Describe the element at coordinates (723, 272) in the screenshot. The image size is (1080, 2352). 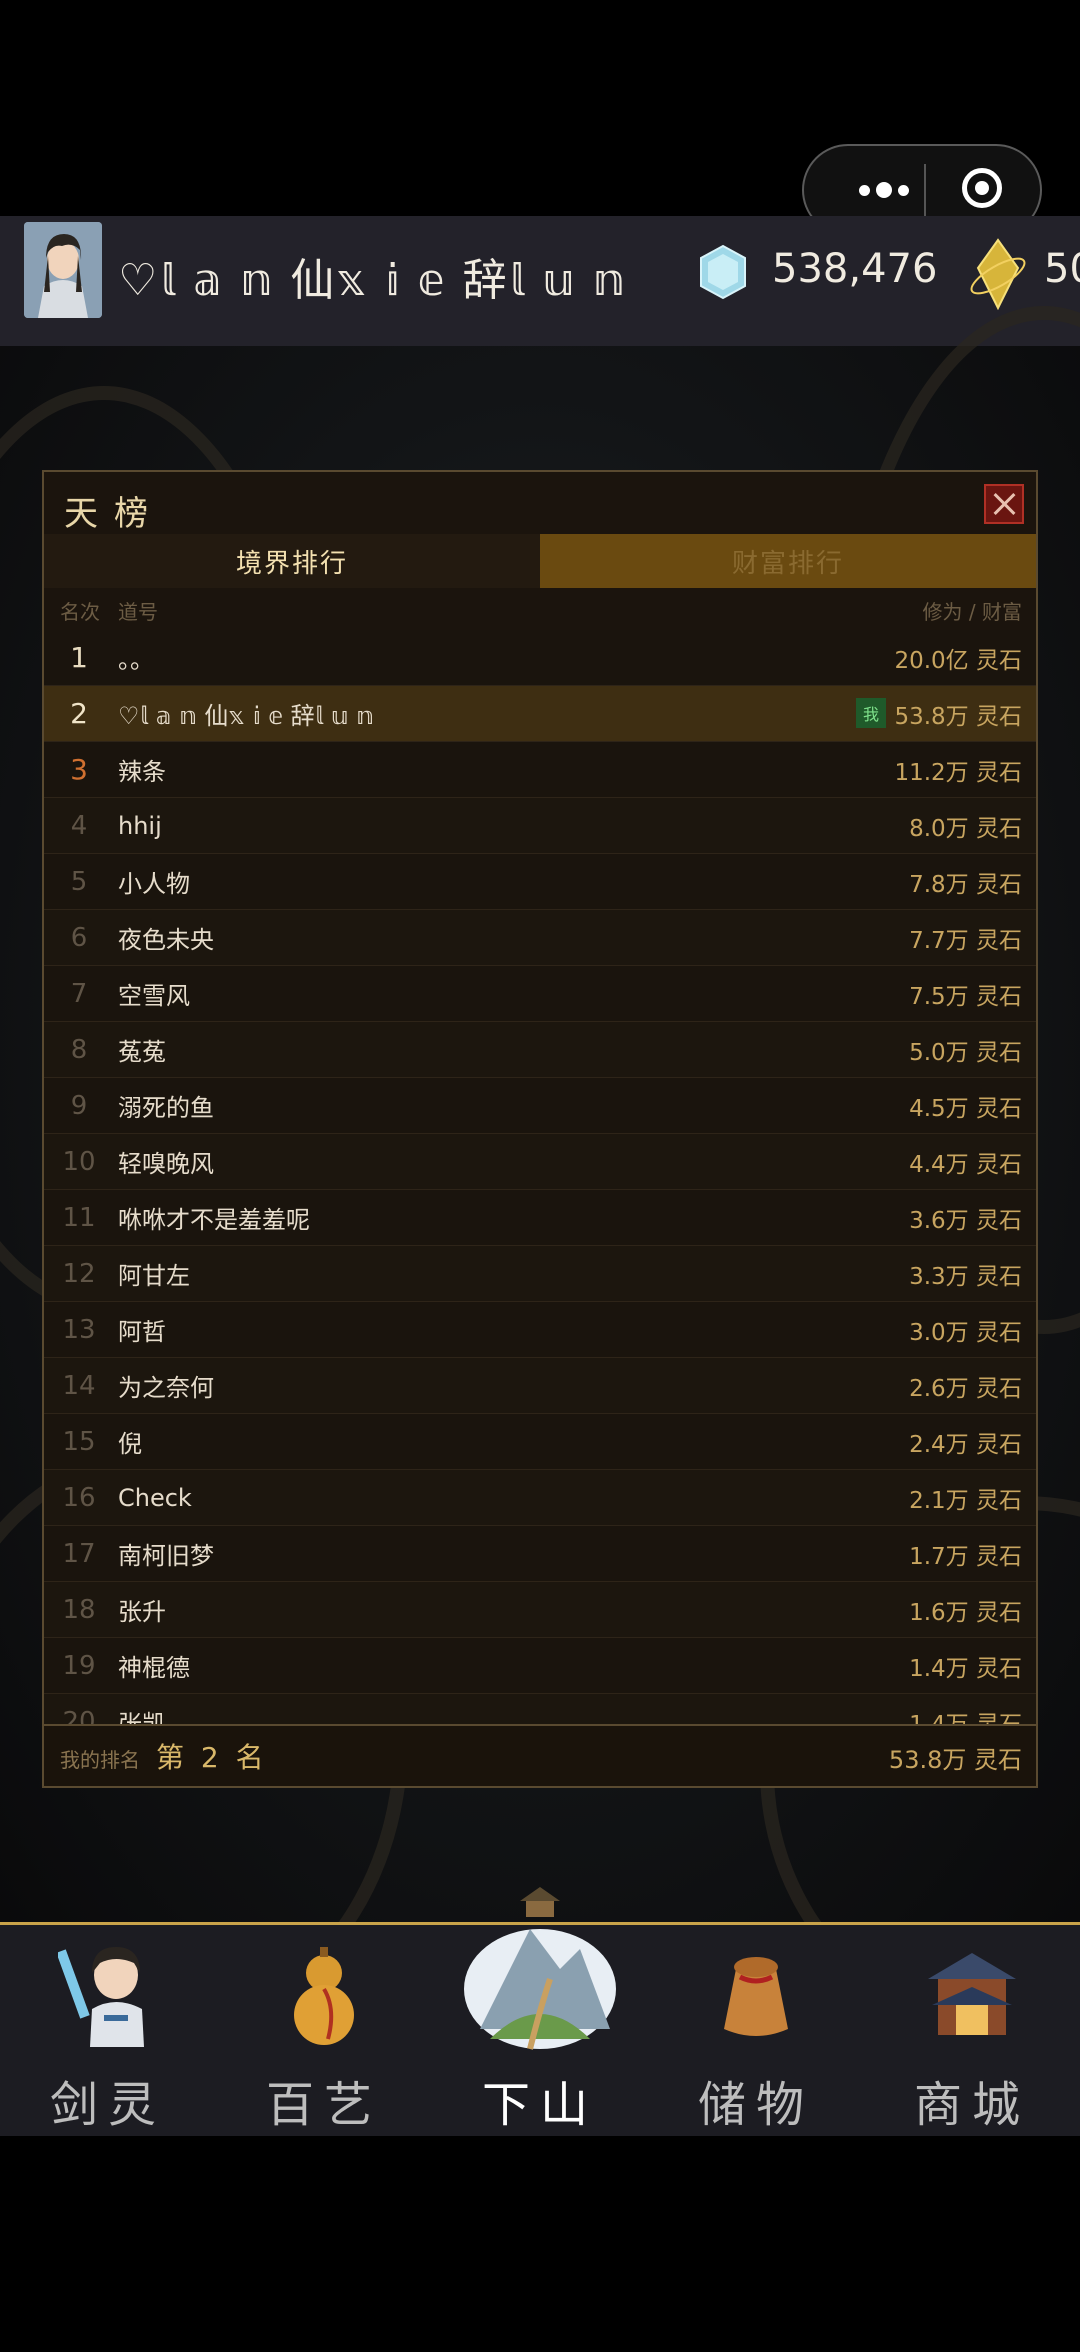
I see `spirit-stone-icon` at that location.